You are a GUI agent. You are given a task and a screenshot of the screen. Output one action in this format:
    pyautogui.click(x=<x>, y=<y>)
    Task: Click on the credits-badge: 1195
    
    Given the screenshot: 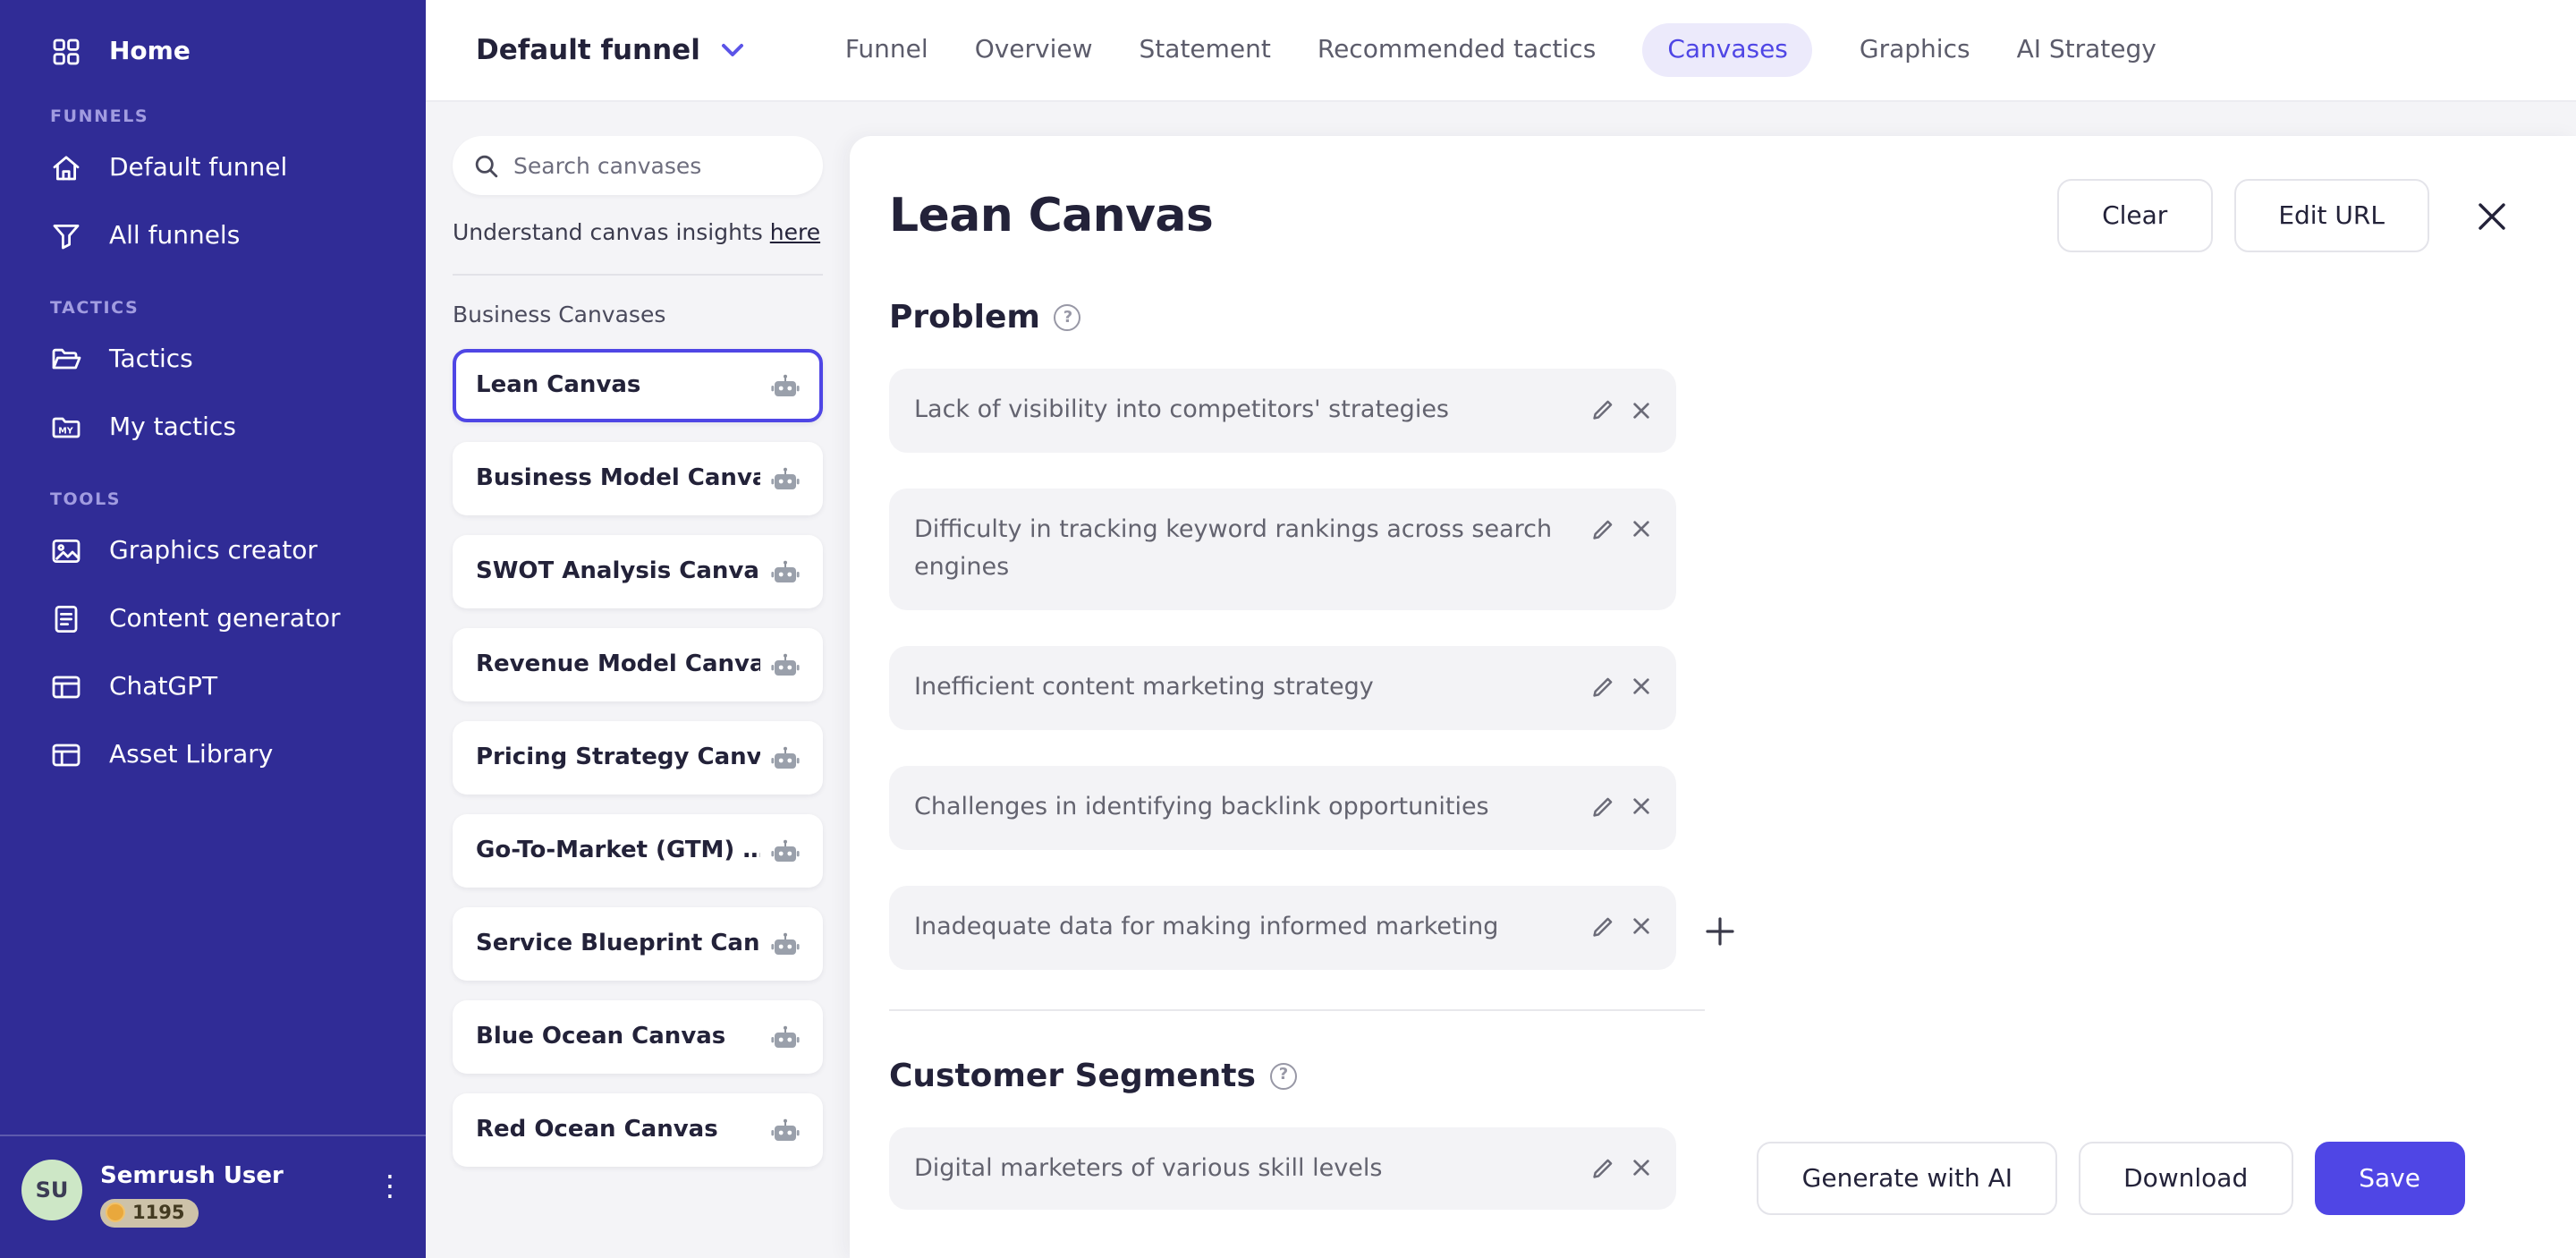 What is the action you would take?
    pyautogui.click(x=149, y=1212)
    